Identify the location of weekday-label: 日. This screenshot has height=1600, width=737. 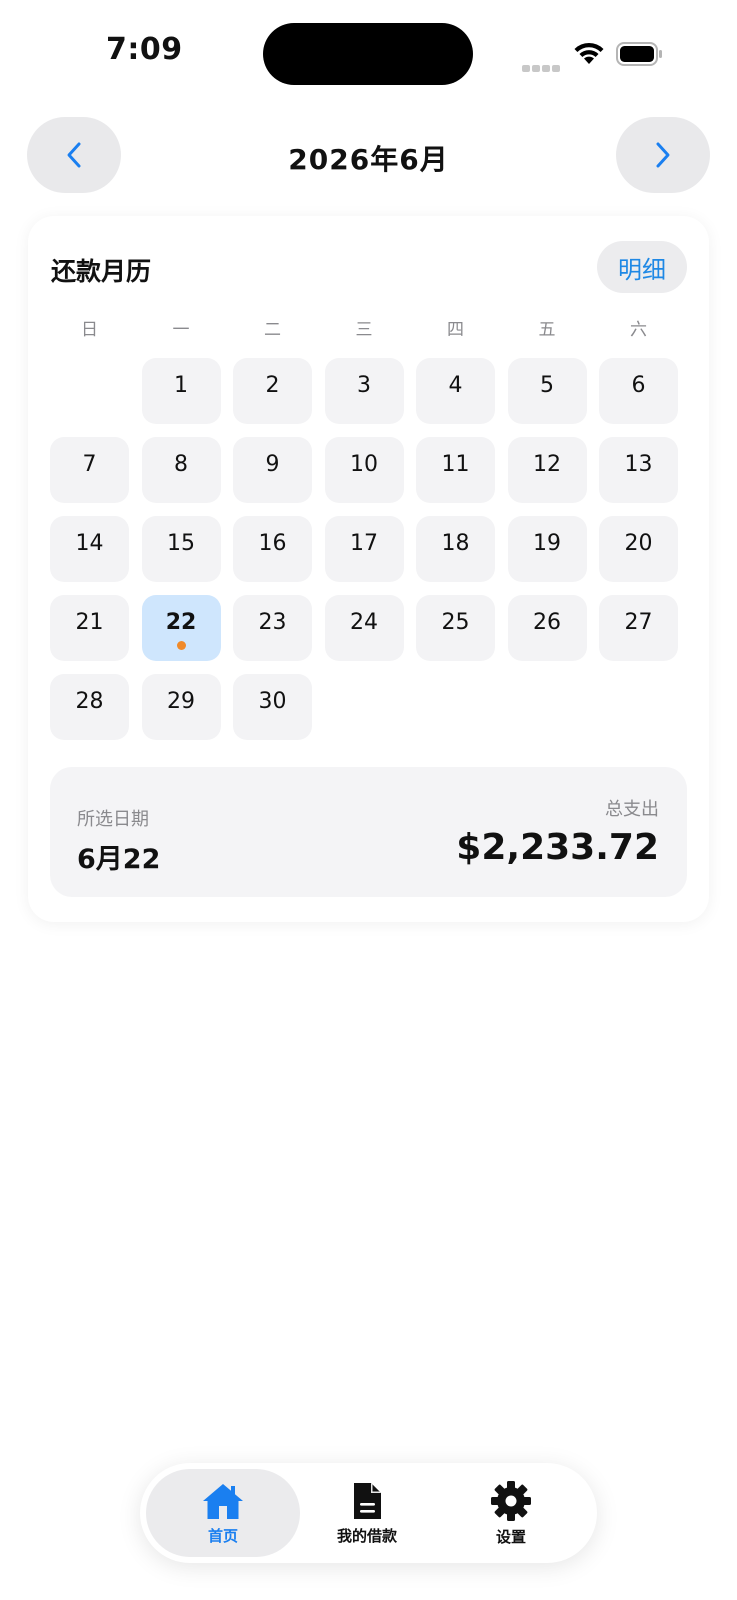
(89, 330).